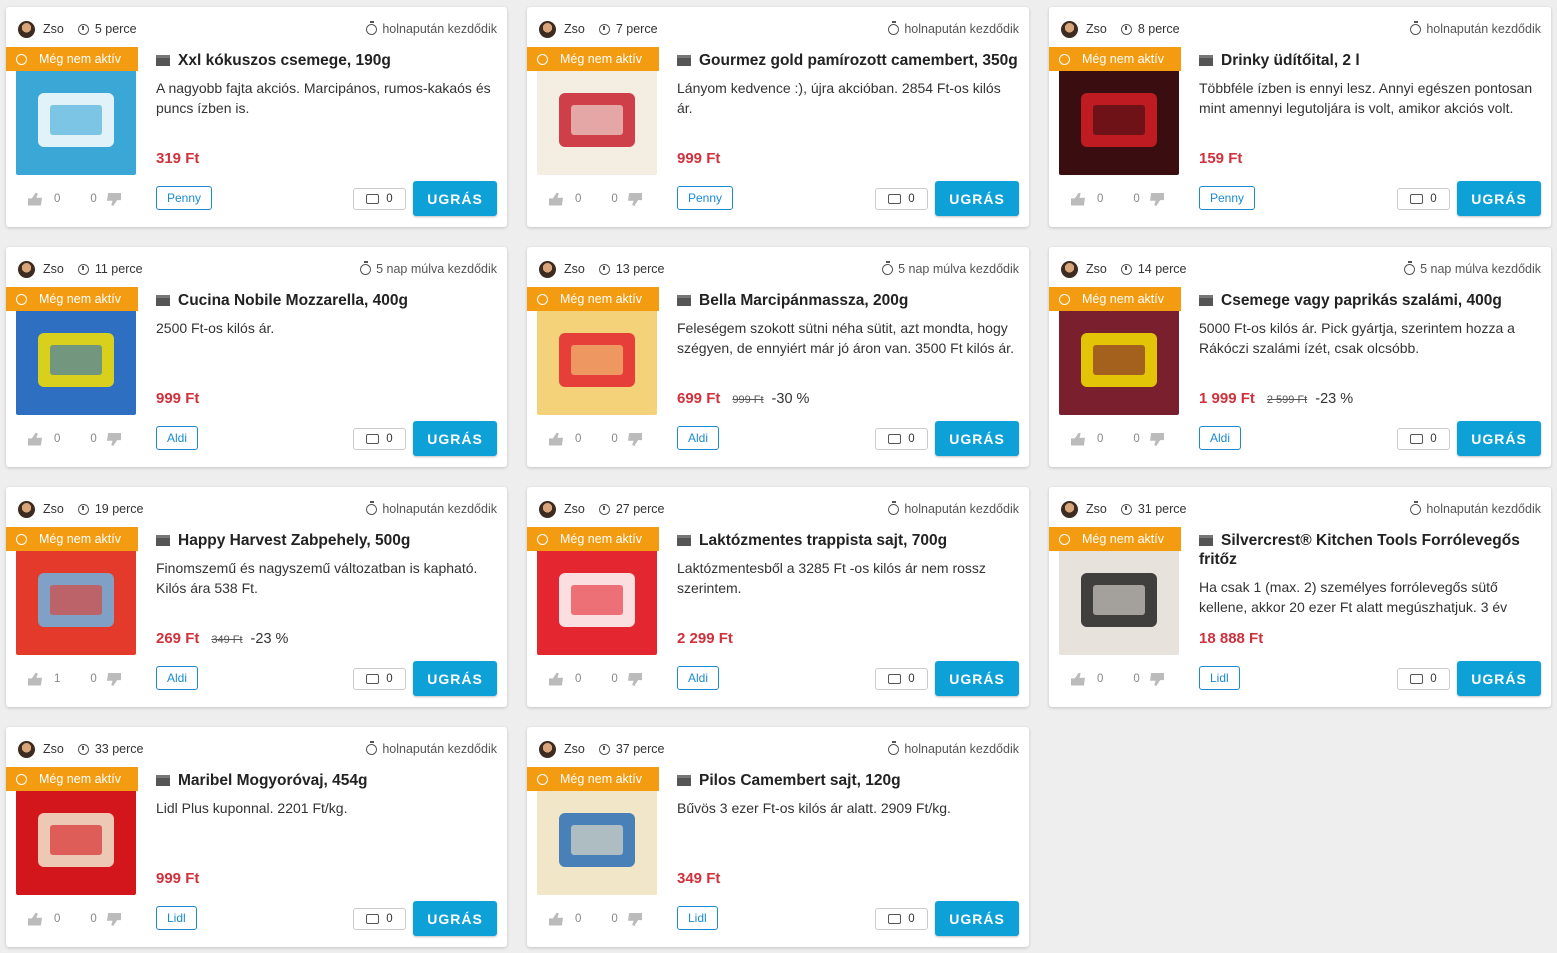  I want to click on clock-icon, so click(604, 269).